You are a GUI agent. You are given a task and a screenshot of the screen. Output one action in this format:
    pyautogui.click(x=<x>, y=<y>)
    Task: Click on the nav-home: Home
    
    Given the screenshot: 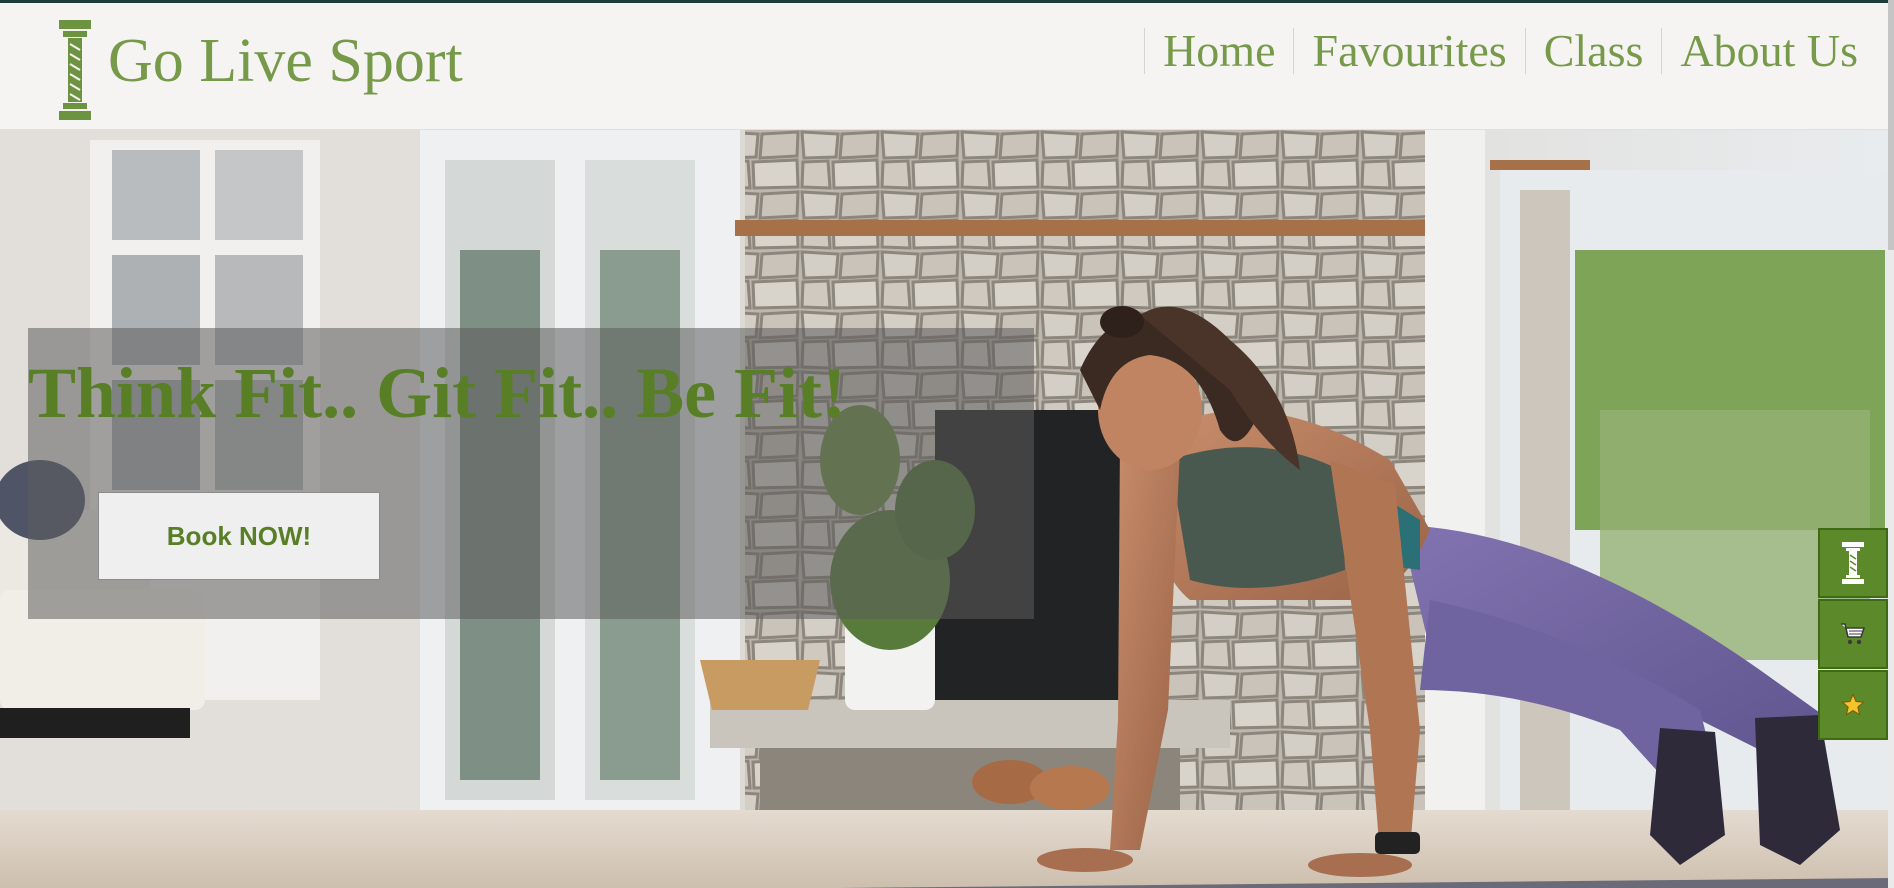 What is the action you would take?
    pyautogui.click(x=1218, y=51)
    